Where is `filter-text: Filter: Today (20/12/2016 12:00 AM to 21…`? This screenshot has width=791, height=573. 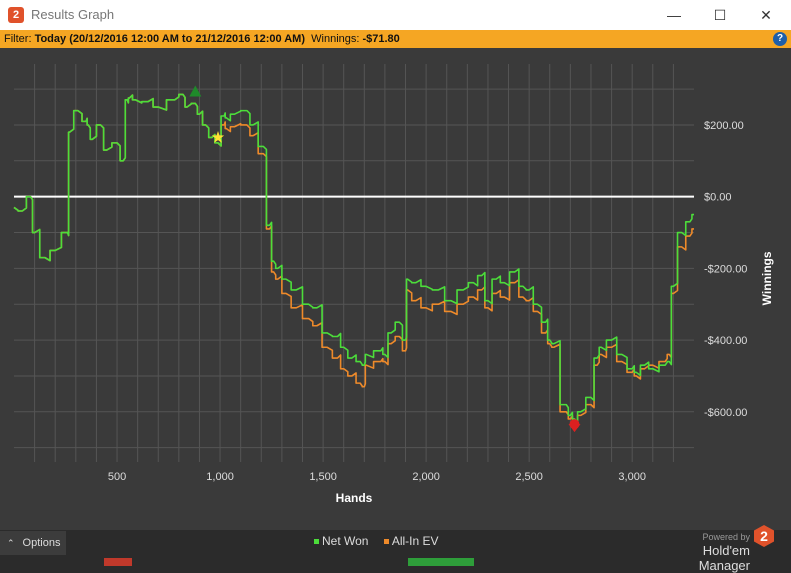 filter-text: Filter: Today (20/12/2016 12:00 AM to 21… is located at coordinates (202, 39).